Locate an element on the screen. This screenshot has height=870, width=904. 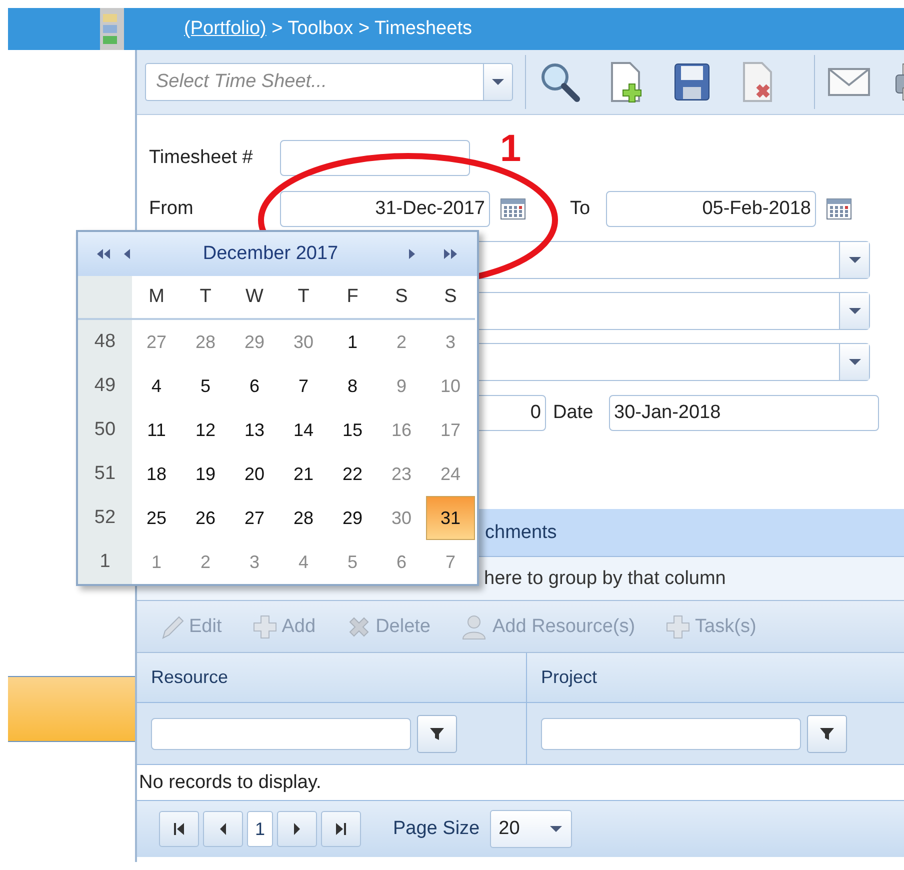
calendar-day: 14 is located at coordinates (303, 430).